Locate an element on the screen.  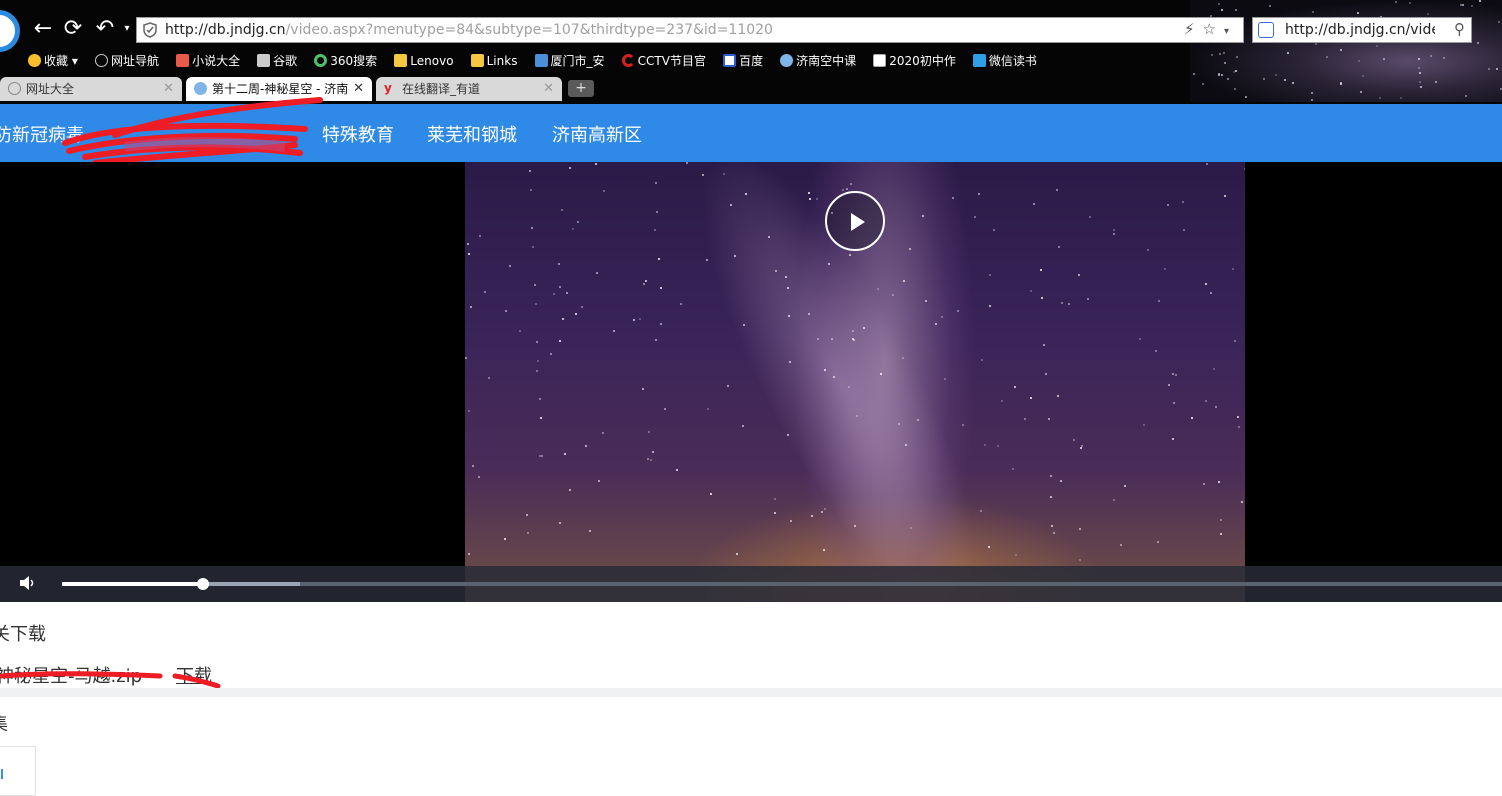
search-box: http://db.jndjg.cn/video ⚲ is located at coordinates (1362, 30).